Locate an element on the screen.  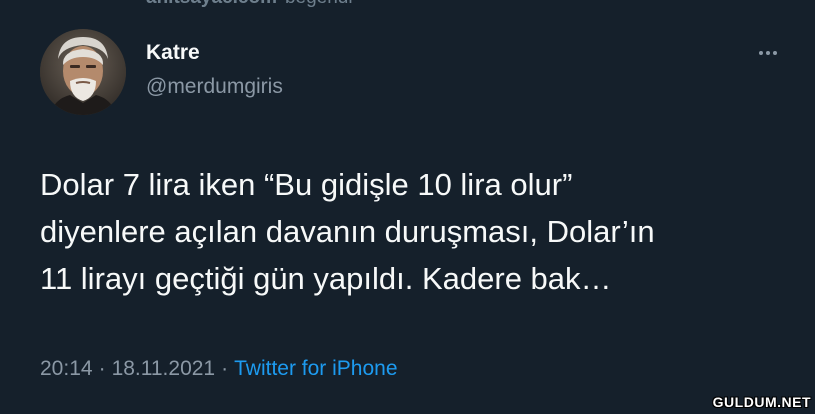
tweet-time: 20:14 is located at coordinates (66, 368).